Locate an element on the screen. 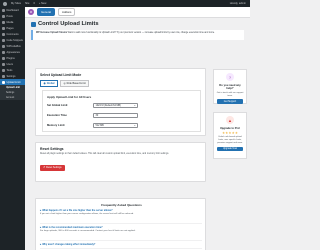 Image resolution: width=320 pixels, height=250 pixels. execution-time-input: 30 is located at coordinates (115, 115).